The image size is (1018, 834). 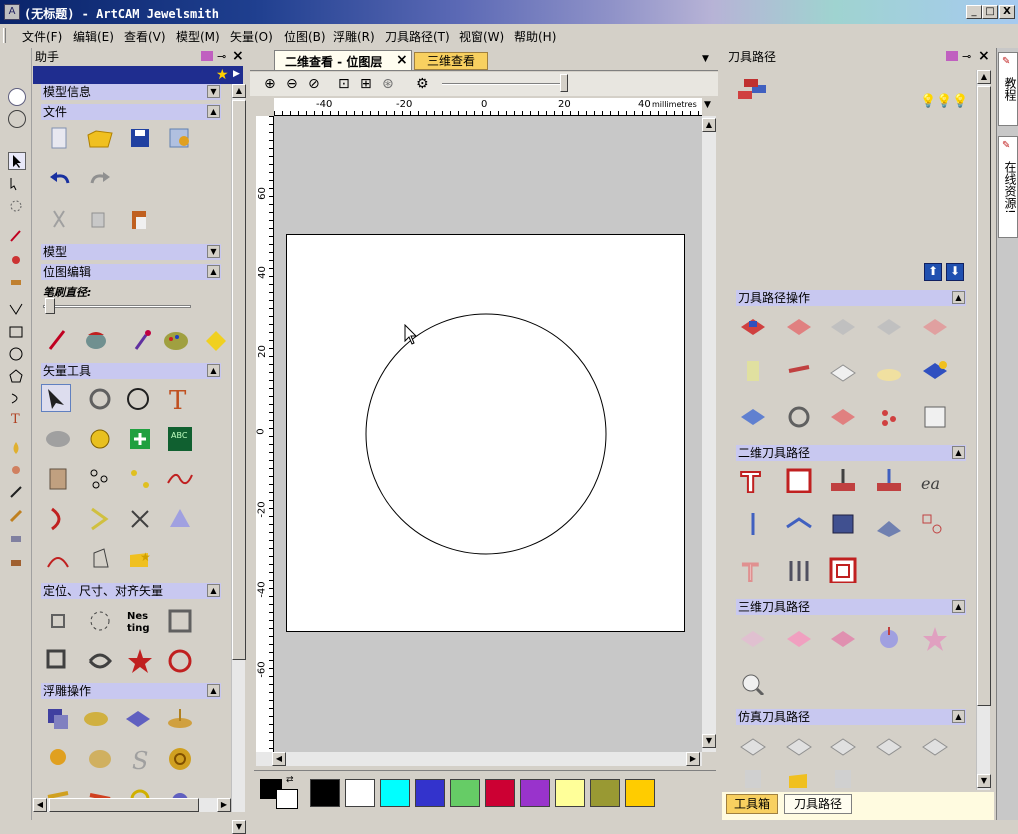 I want to click on palette-icon, so click(x=176, y=340).